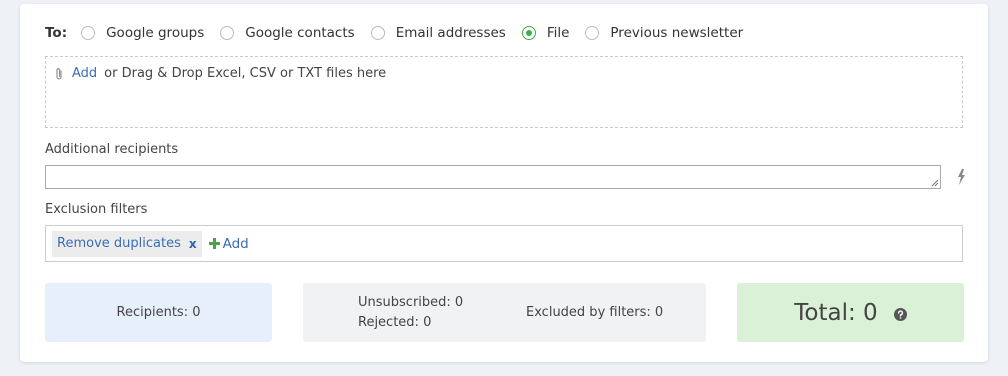 Image resolution: width=1008 pixels, height=376 pixels. Describe the element at coordinates (88, 33) in the screenshot. I see `radio-google-groups` at that location.